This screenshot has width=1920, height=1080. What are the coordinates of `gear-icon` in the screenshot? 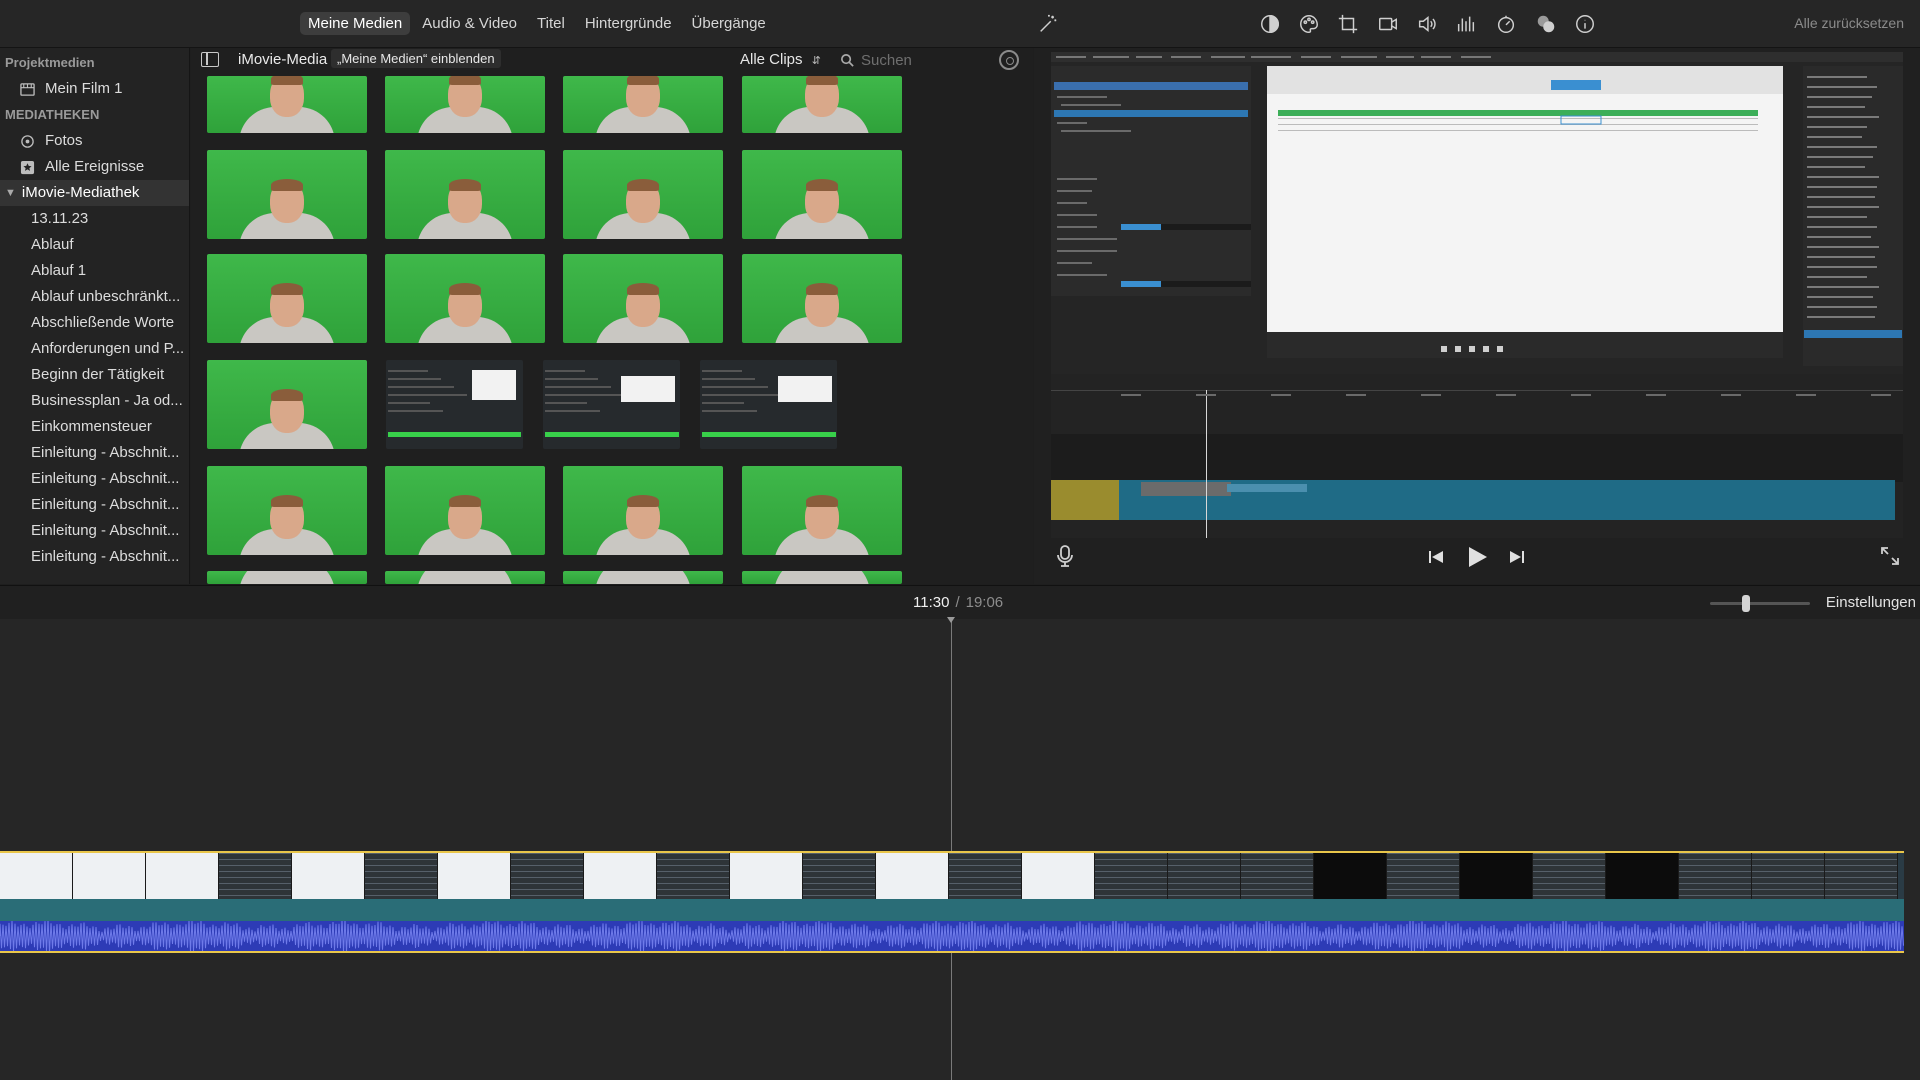 It's located at (1009, 60).